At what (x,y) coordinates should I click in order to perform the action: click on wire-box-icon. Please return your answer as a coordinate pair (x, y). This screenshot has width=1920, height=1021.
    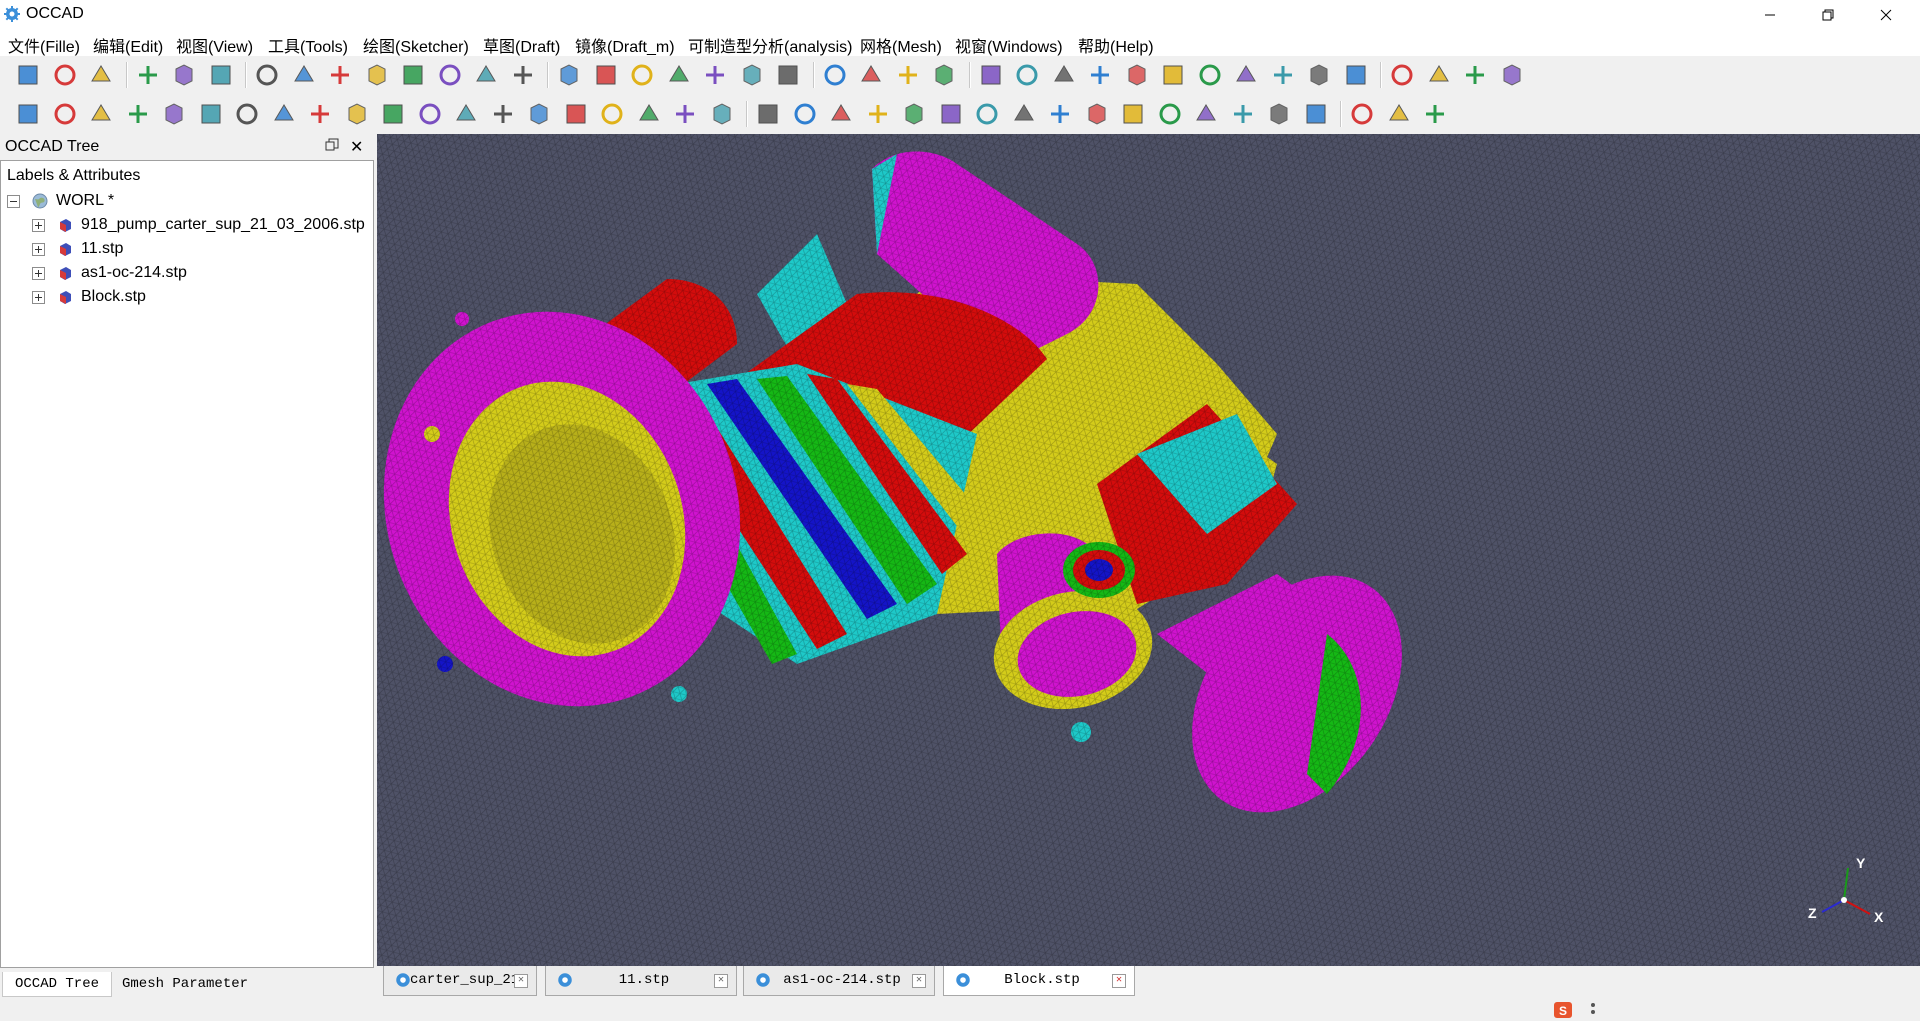
    Looking at the image, I should click on (450, 75).